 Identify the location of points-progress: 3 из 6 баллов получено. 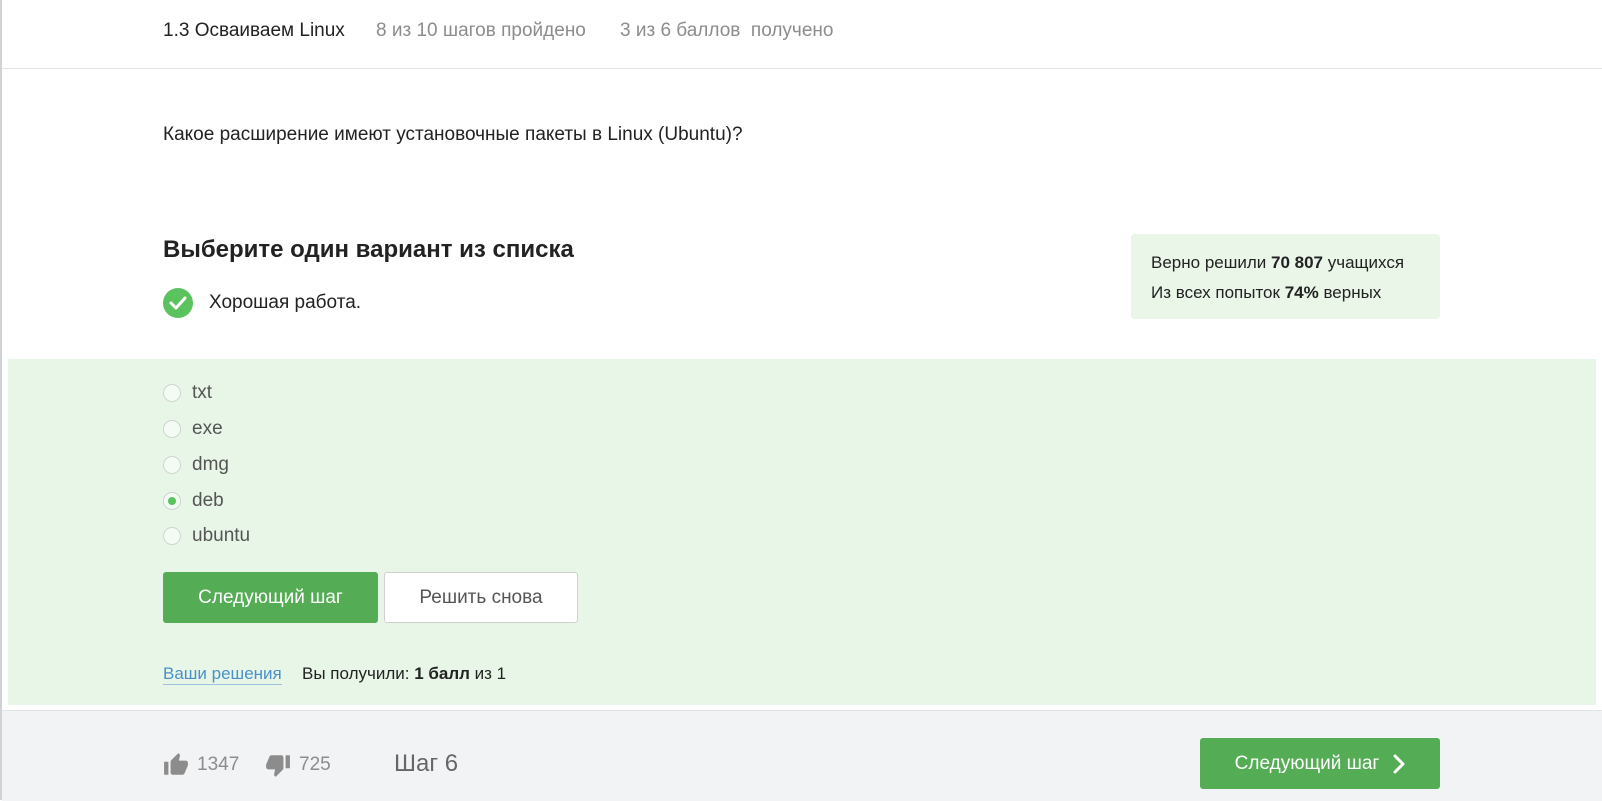
(727, 30).